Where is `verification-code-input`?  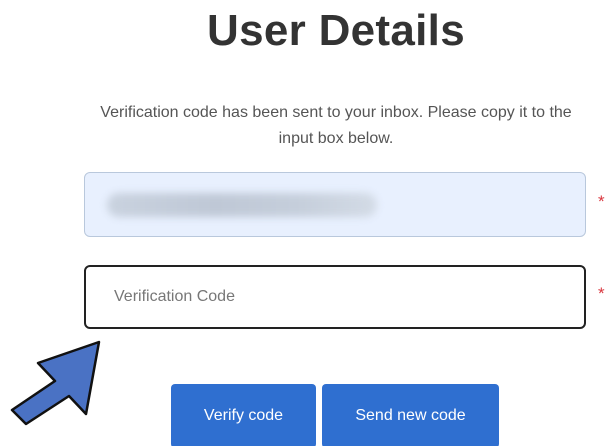
verification-code-input is located at coordinates (335, 297).